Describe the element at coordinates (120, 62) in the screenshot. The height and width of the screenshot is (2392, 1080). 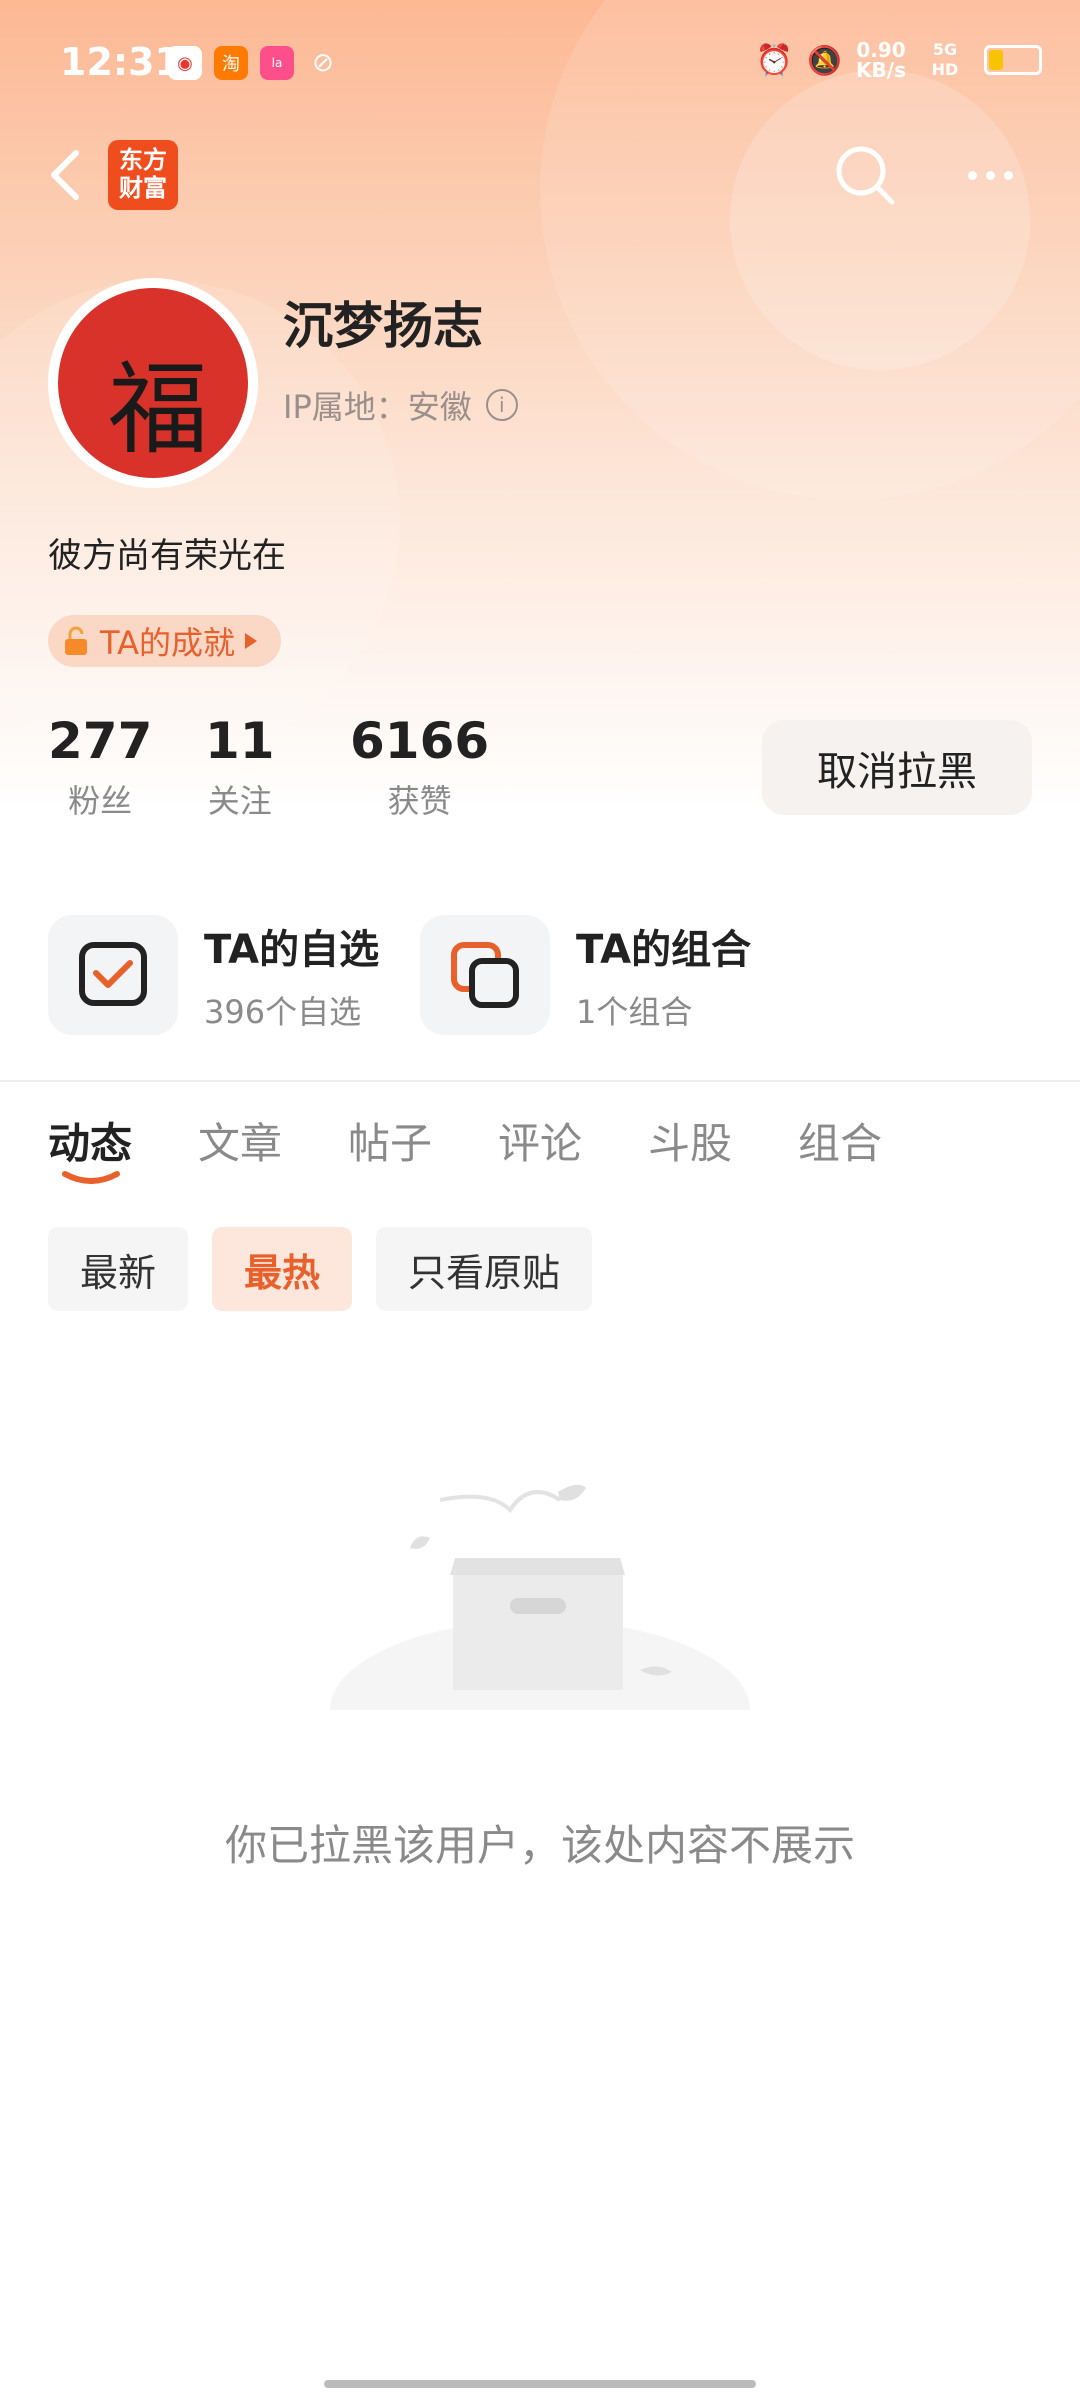
I see `clock: 12:31` at that location.